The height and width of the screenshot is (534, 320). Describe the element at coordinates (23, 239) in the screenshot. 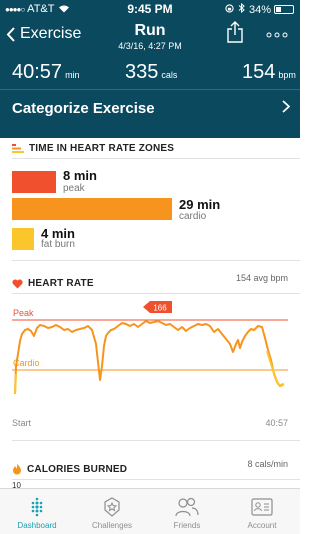

I see `fat-burn-zone-bar` at that location.